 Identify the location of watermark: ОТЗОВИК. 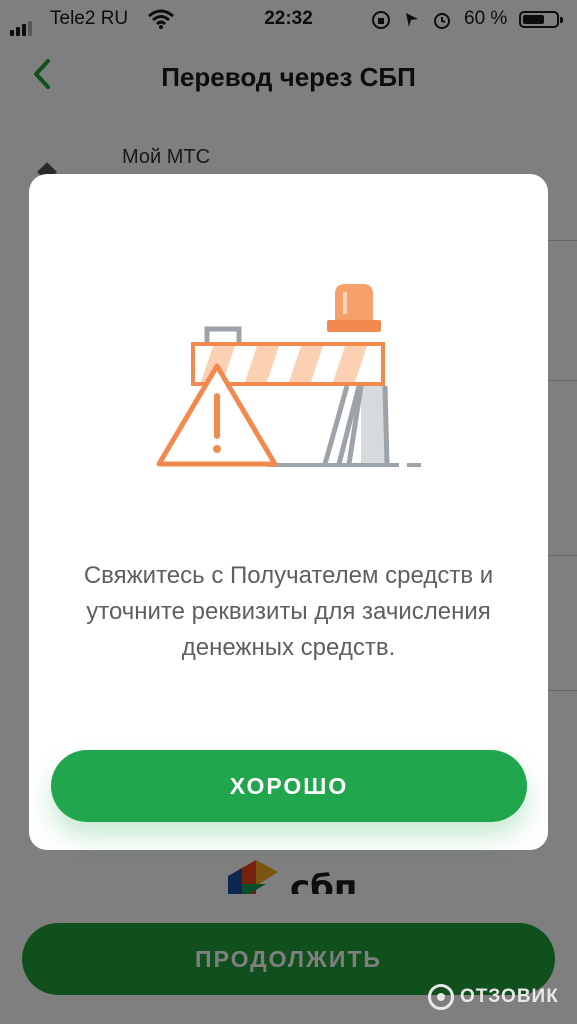
(493, 997).